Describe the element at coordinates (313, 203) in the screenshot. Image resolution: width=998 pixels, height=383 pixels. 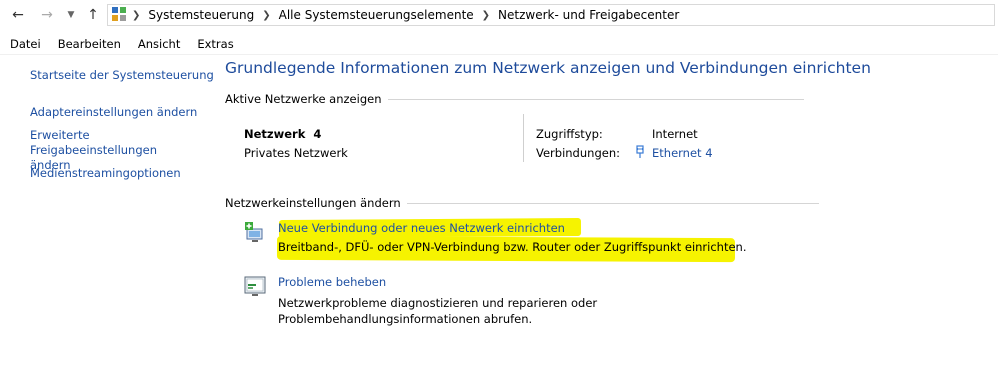
I see `change-settings-heading: Netzwerkeinstellungen ändern` at that location.